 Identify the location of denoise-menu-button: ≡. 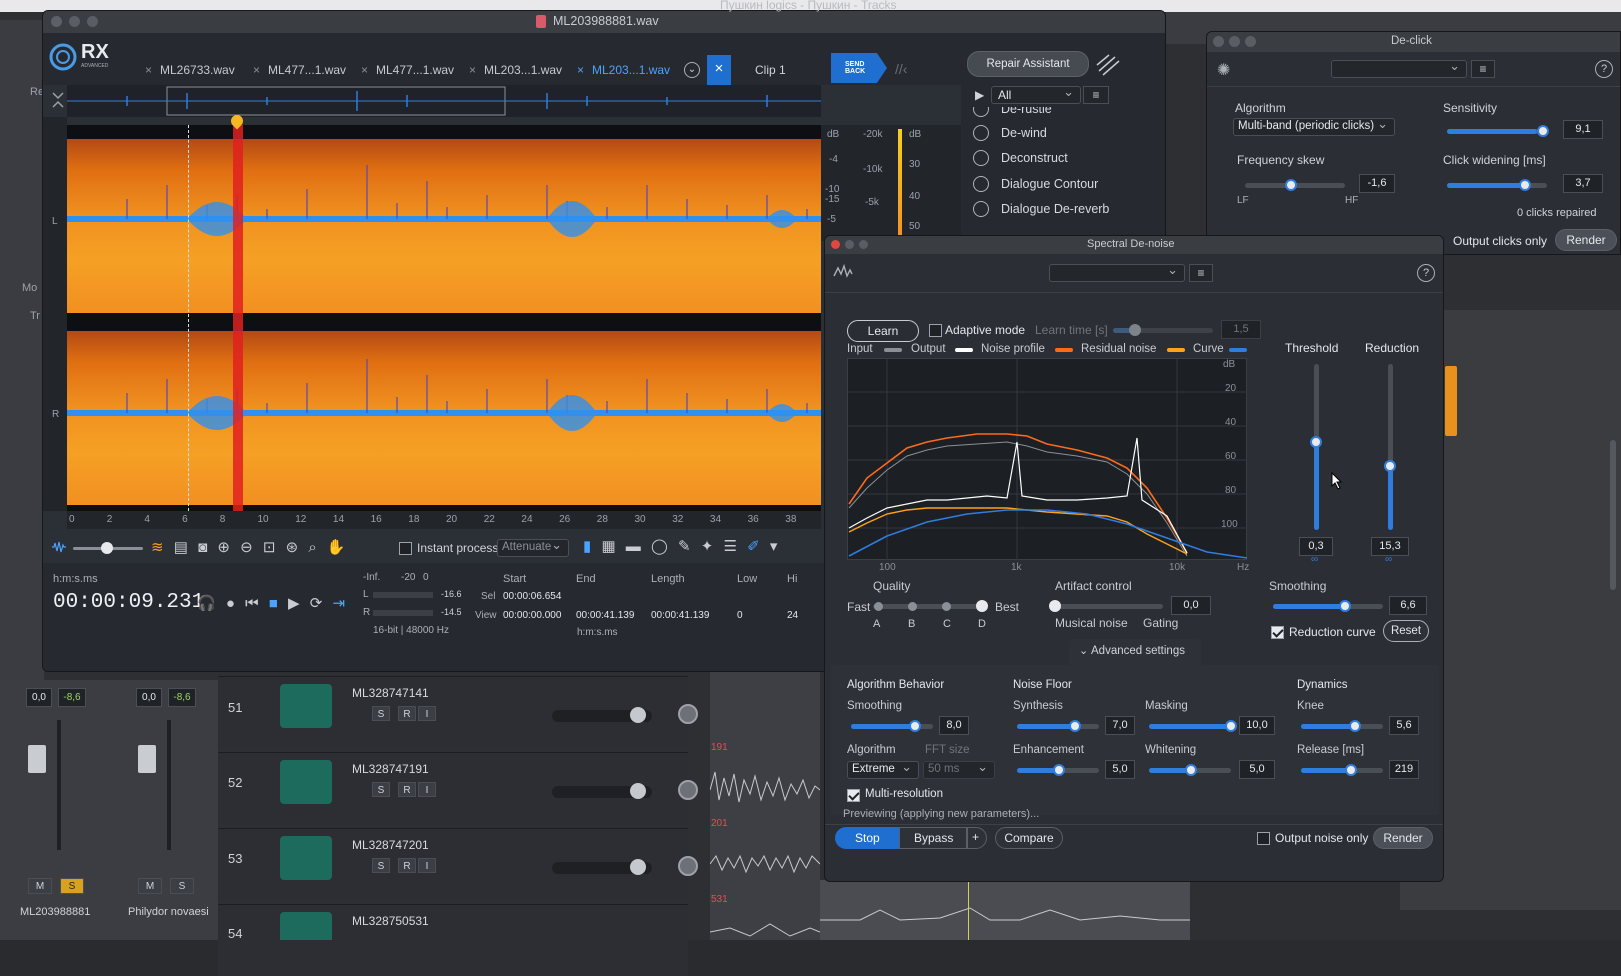
(1201, 273).